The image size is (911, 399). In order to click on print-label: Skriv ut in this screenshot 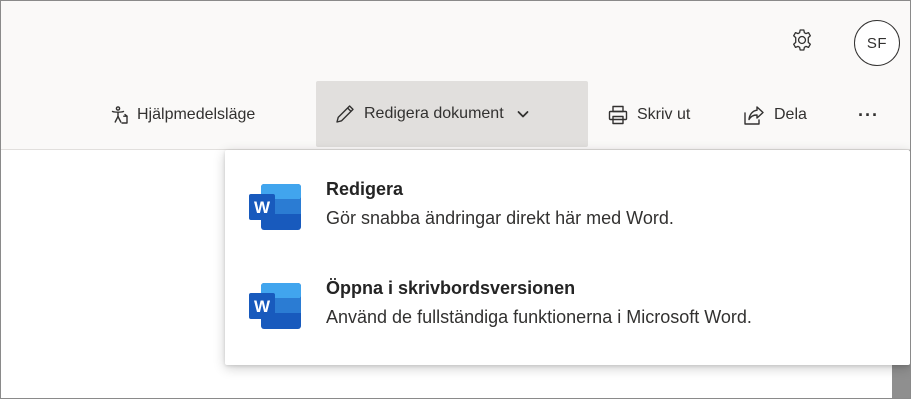, I will do `click(664, 114)`.